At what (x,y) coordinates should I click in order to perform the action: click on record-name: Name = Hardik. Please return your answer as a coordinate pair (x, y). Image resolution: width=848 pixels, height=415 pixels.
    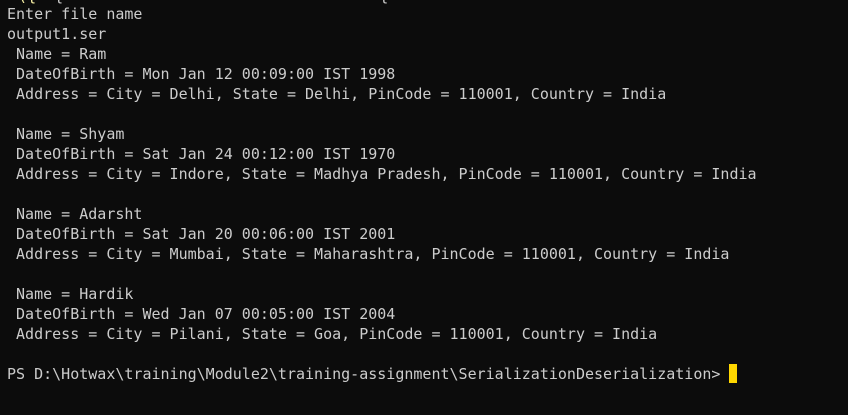
    Looking at the image, I should click on (70, 294).